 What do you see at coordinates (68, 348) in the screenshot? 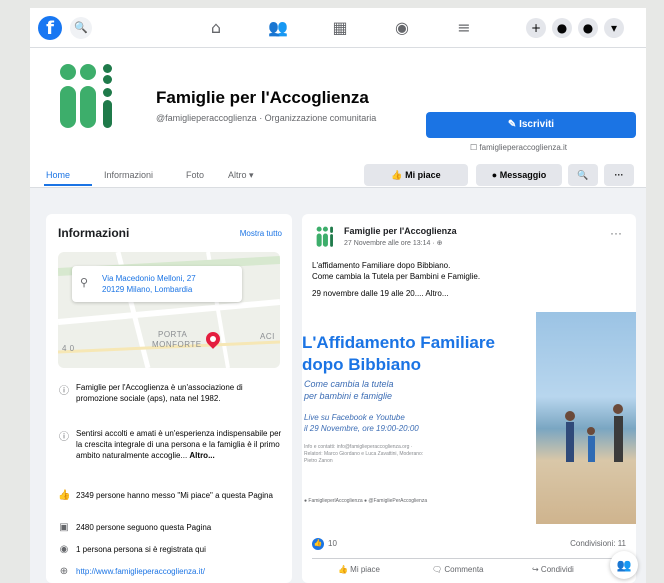
I see `map-label: 4 0` at bounding box center [68, 348].